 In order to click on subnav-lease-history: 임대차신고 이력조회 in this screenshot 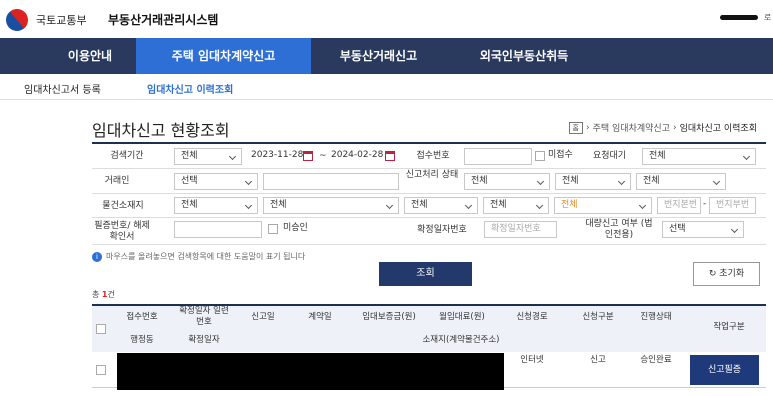, I will do `click(190, 88)`.